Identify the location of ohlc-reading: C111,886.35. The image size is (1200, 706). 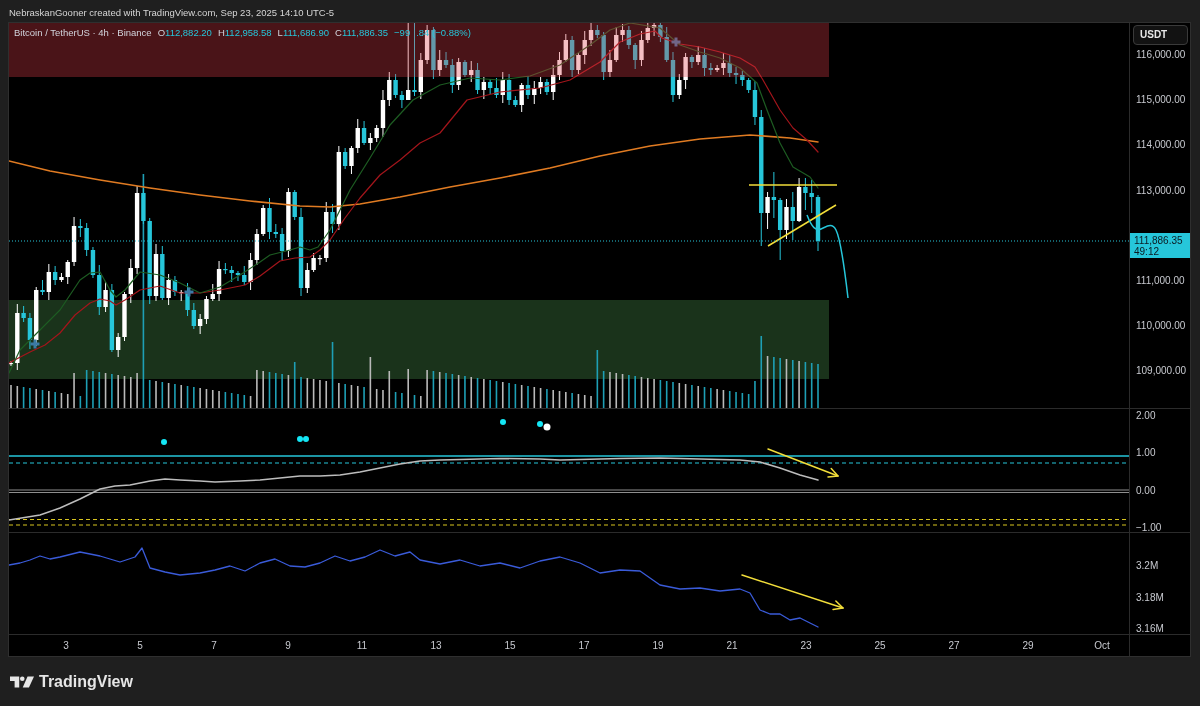
(362, 33).